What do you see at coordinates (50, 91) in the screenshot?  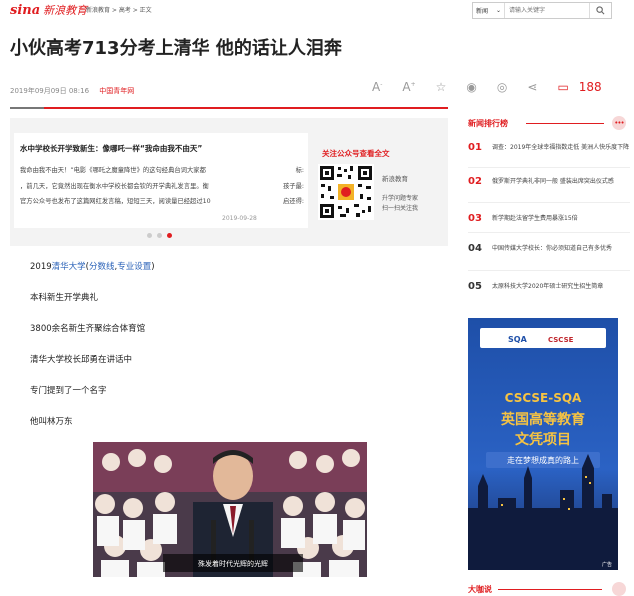 I see `article-date: 2019年09月09日 08:16` at bounding box center [50, 91].